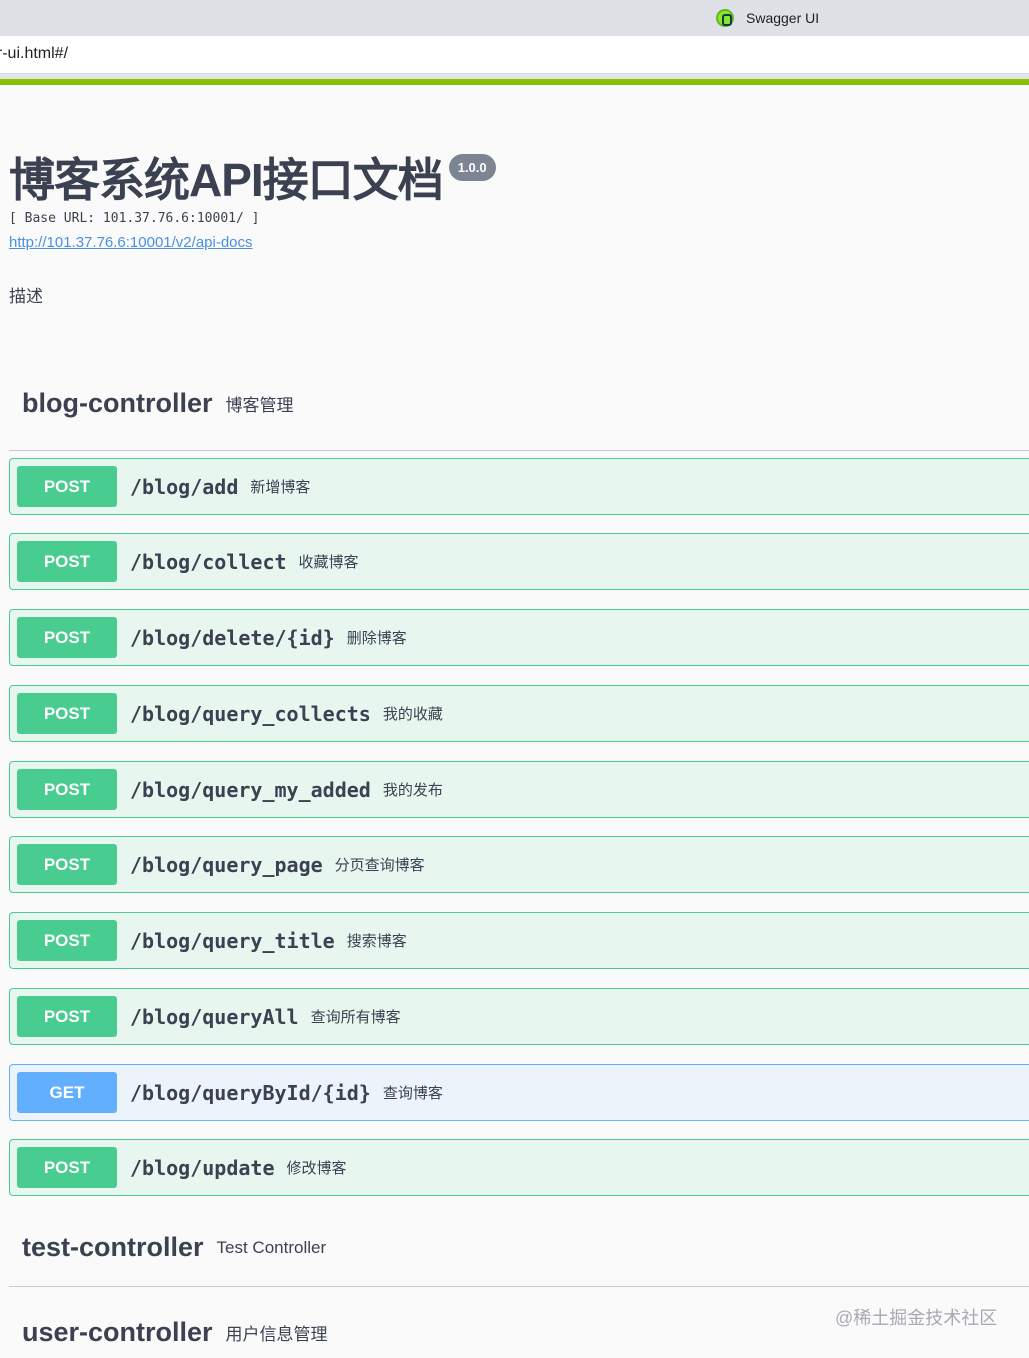 This screenshot has width=1029, height=1358. I want to click on tag-description: 博客管理, so click(259, 405).